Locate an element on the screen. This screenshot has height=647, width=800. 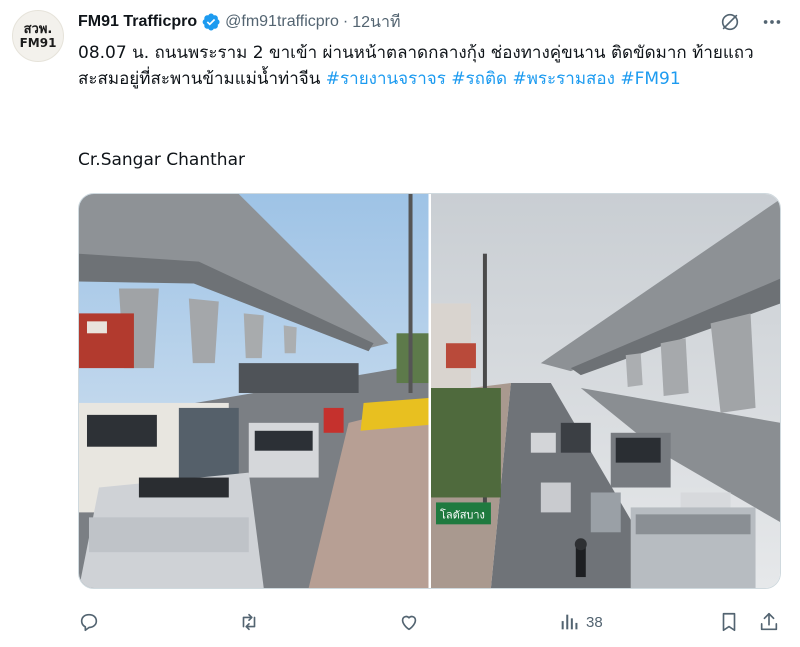
verified-badge-icon is located at coordinates (211, 22).